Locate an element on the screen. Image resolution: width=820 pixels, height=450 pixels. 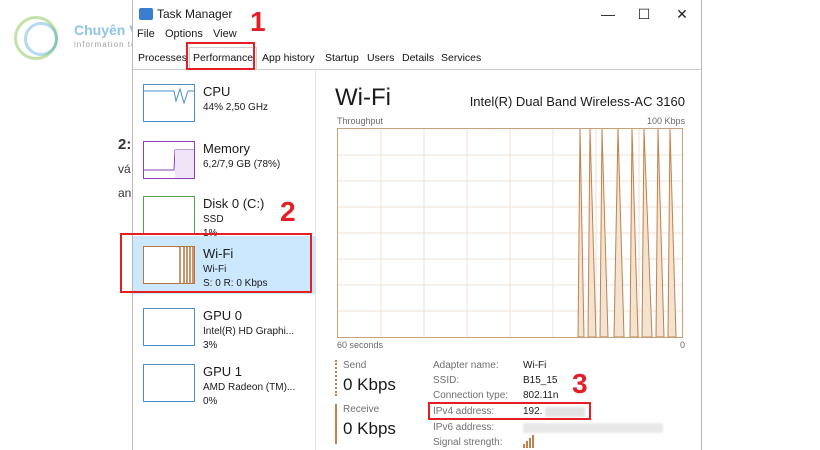
logo-ring-inner-icon is located at coordinates (41, 39).